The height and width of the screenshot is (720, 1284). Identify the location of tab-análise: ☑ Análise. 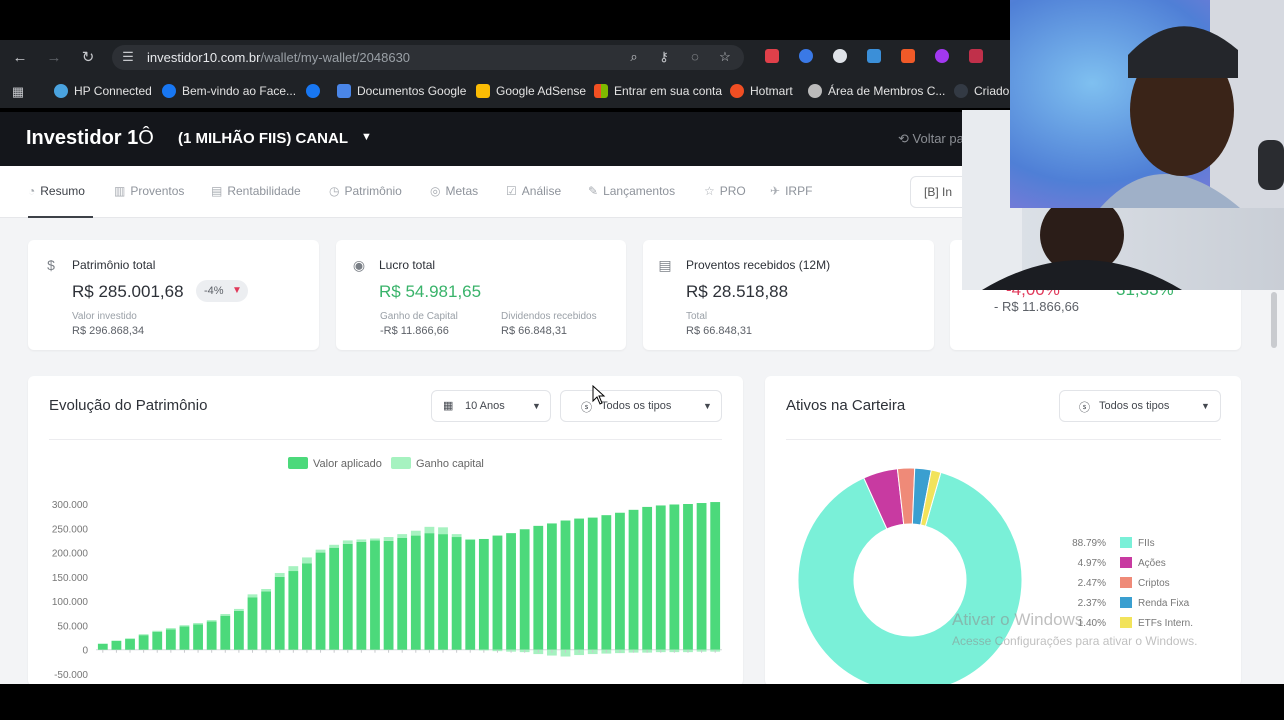
(533, 191).